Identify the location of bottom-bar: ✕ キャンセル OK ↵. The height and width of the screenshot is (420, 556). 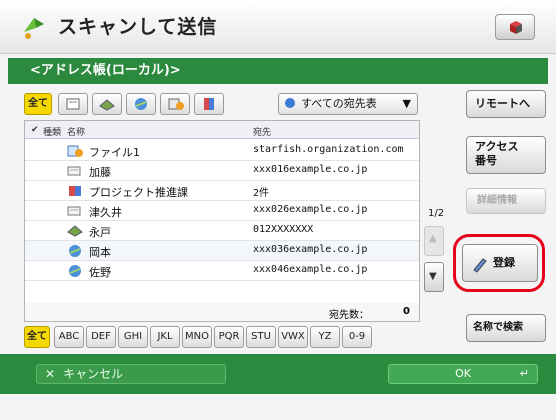
(278, 374).